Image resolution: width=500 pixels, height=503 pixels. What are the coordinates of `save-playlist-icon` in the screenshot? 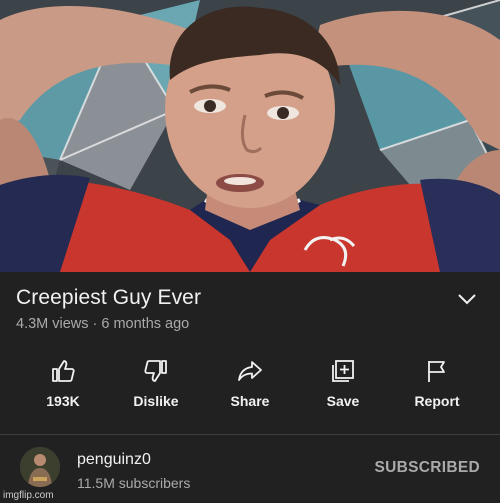 It's located at (343, 371).